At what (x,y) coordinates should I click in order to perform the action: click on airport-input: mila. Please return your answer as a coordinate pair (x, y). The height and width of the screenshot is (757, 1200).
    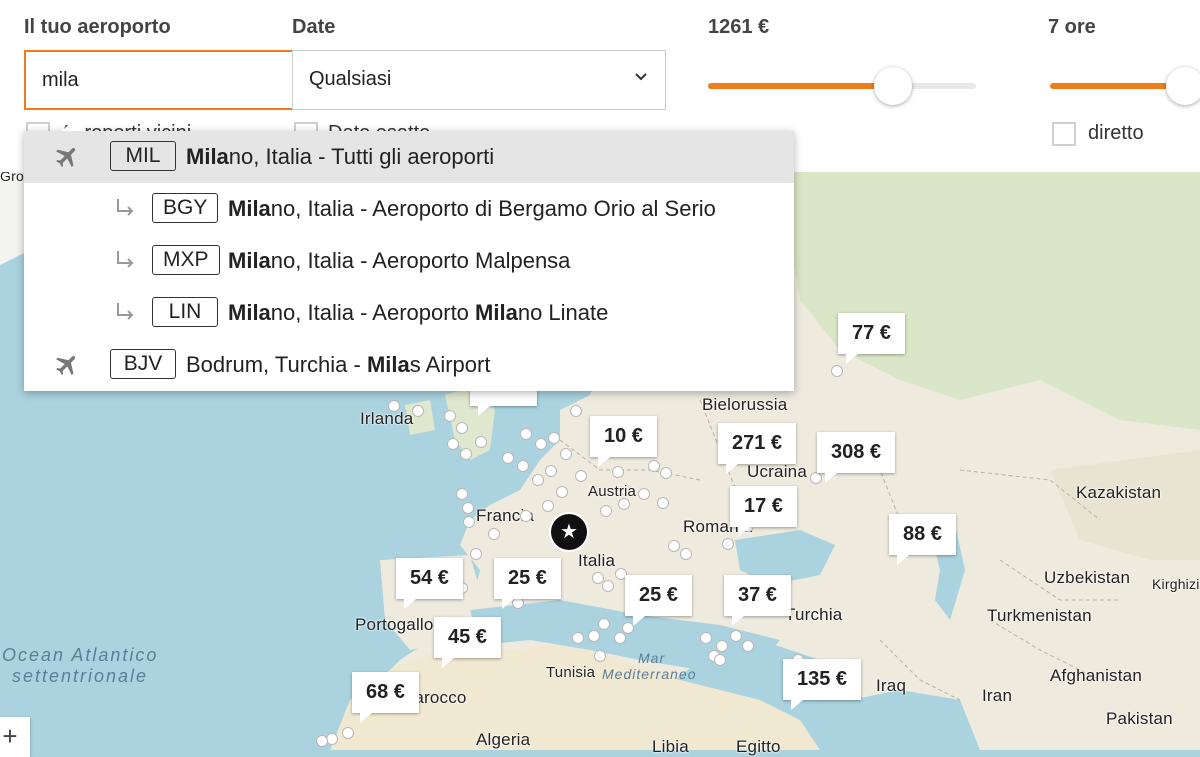
    Looking at the image, I should click on (159, 80).